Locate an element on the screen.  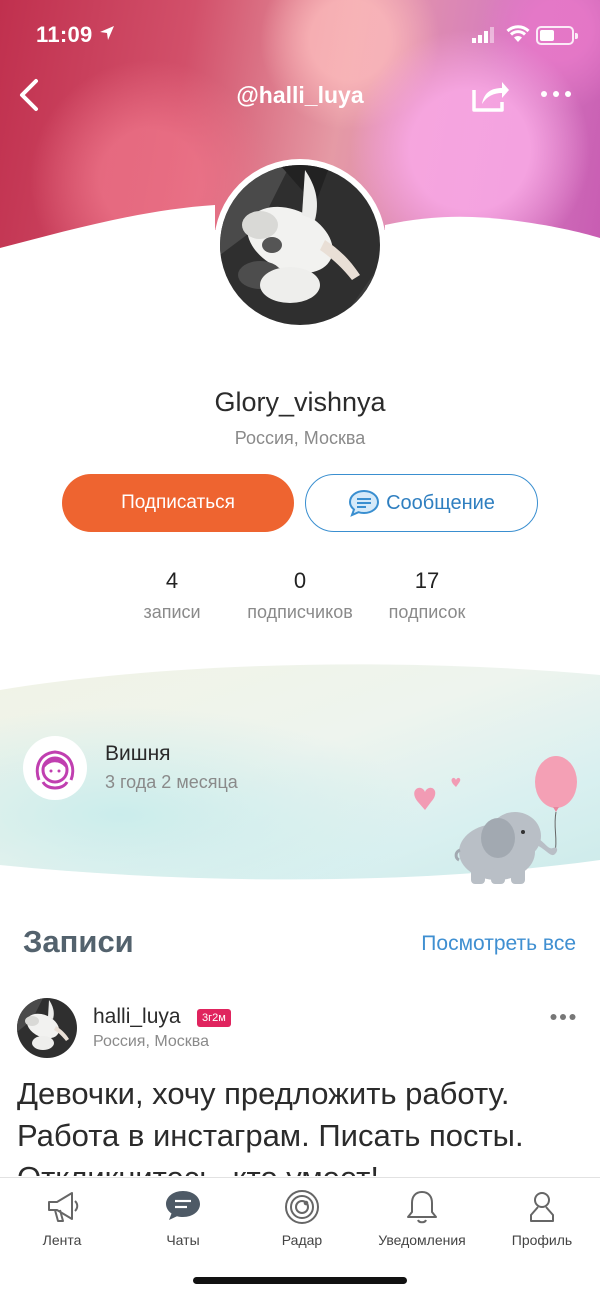
tab-notifications: Уведомления is located at coordinates (422, 1218).